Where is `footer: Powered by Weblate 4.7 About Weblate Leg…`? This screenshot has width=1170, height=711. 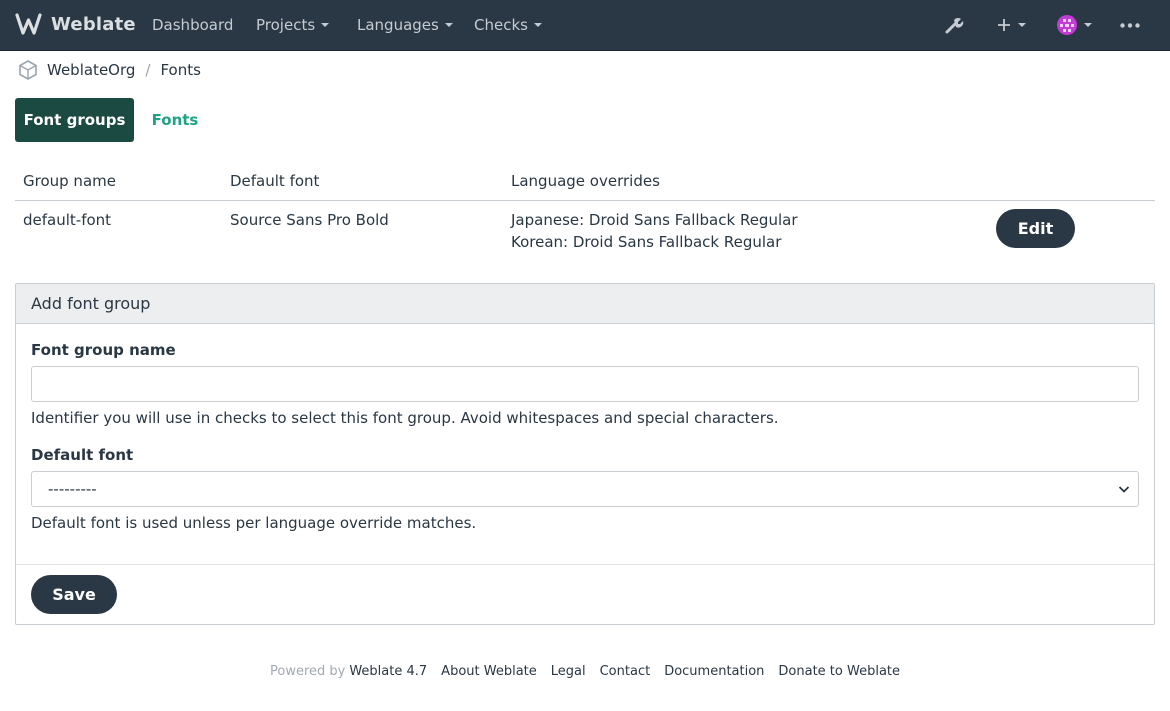
footer: Powered by Weblate 4.7 About Weblate Leg… is located at coordinates (585, 671).